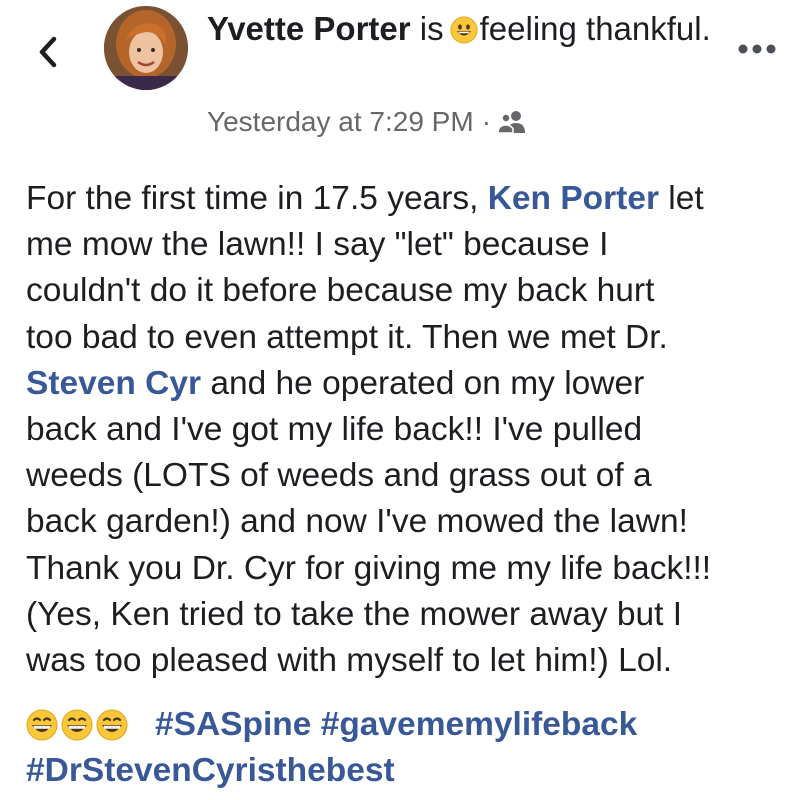  Describe the element at coordinates (479, 724) in the screenshot. I see `hashtag-gavememylifeback: #gavememylifeback` at that location.